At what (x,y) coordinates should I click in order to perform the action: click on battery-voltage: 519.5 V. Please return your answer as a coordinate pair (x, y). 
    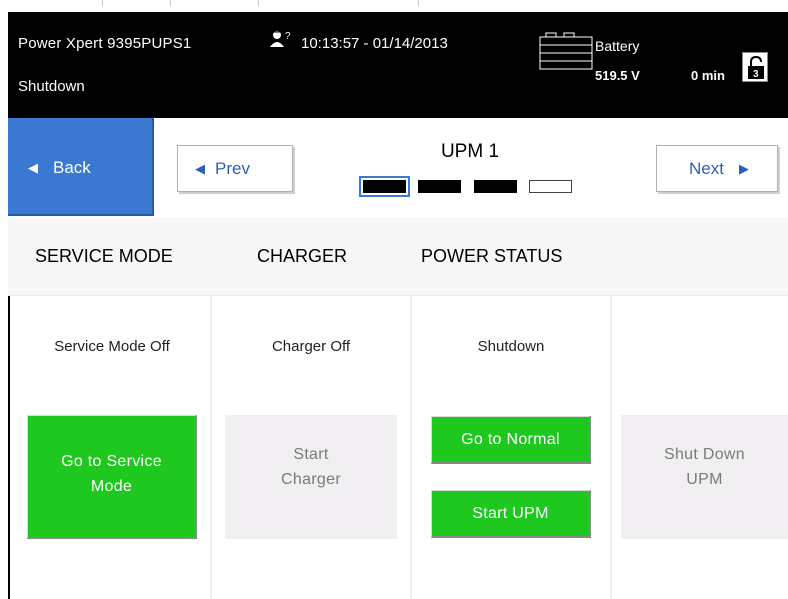
    Looking at the image, I should click on (617, 75).